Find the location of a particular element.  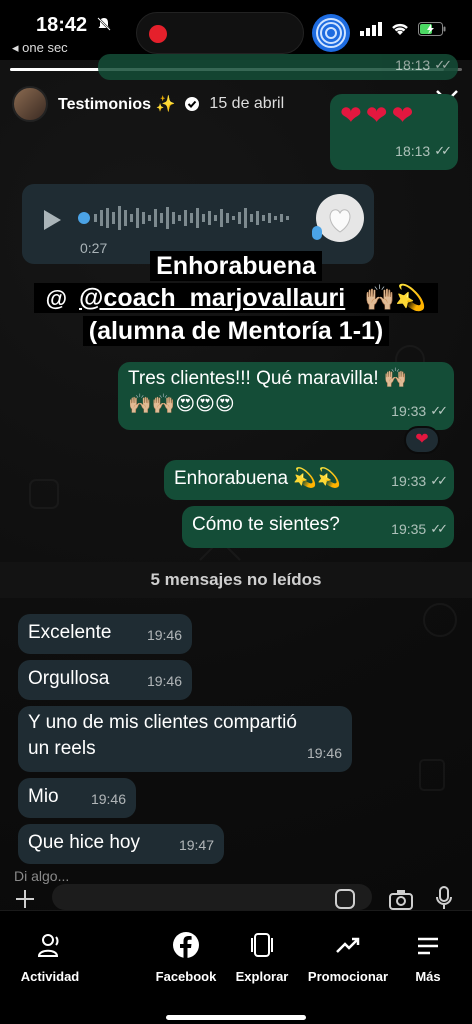

threads-icon: @ is located at coordinates (56, 298).